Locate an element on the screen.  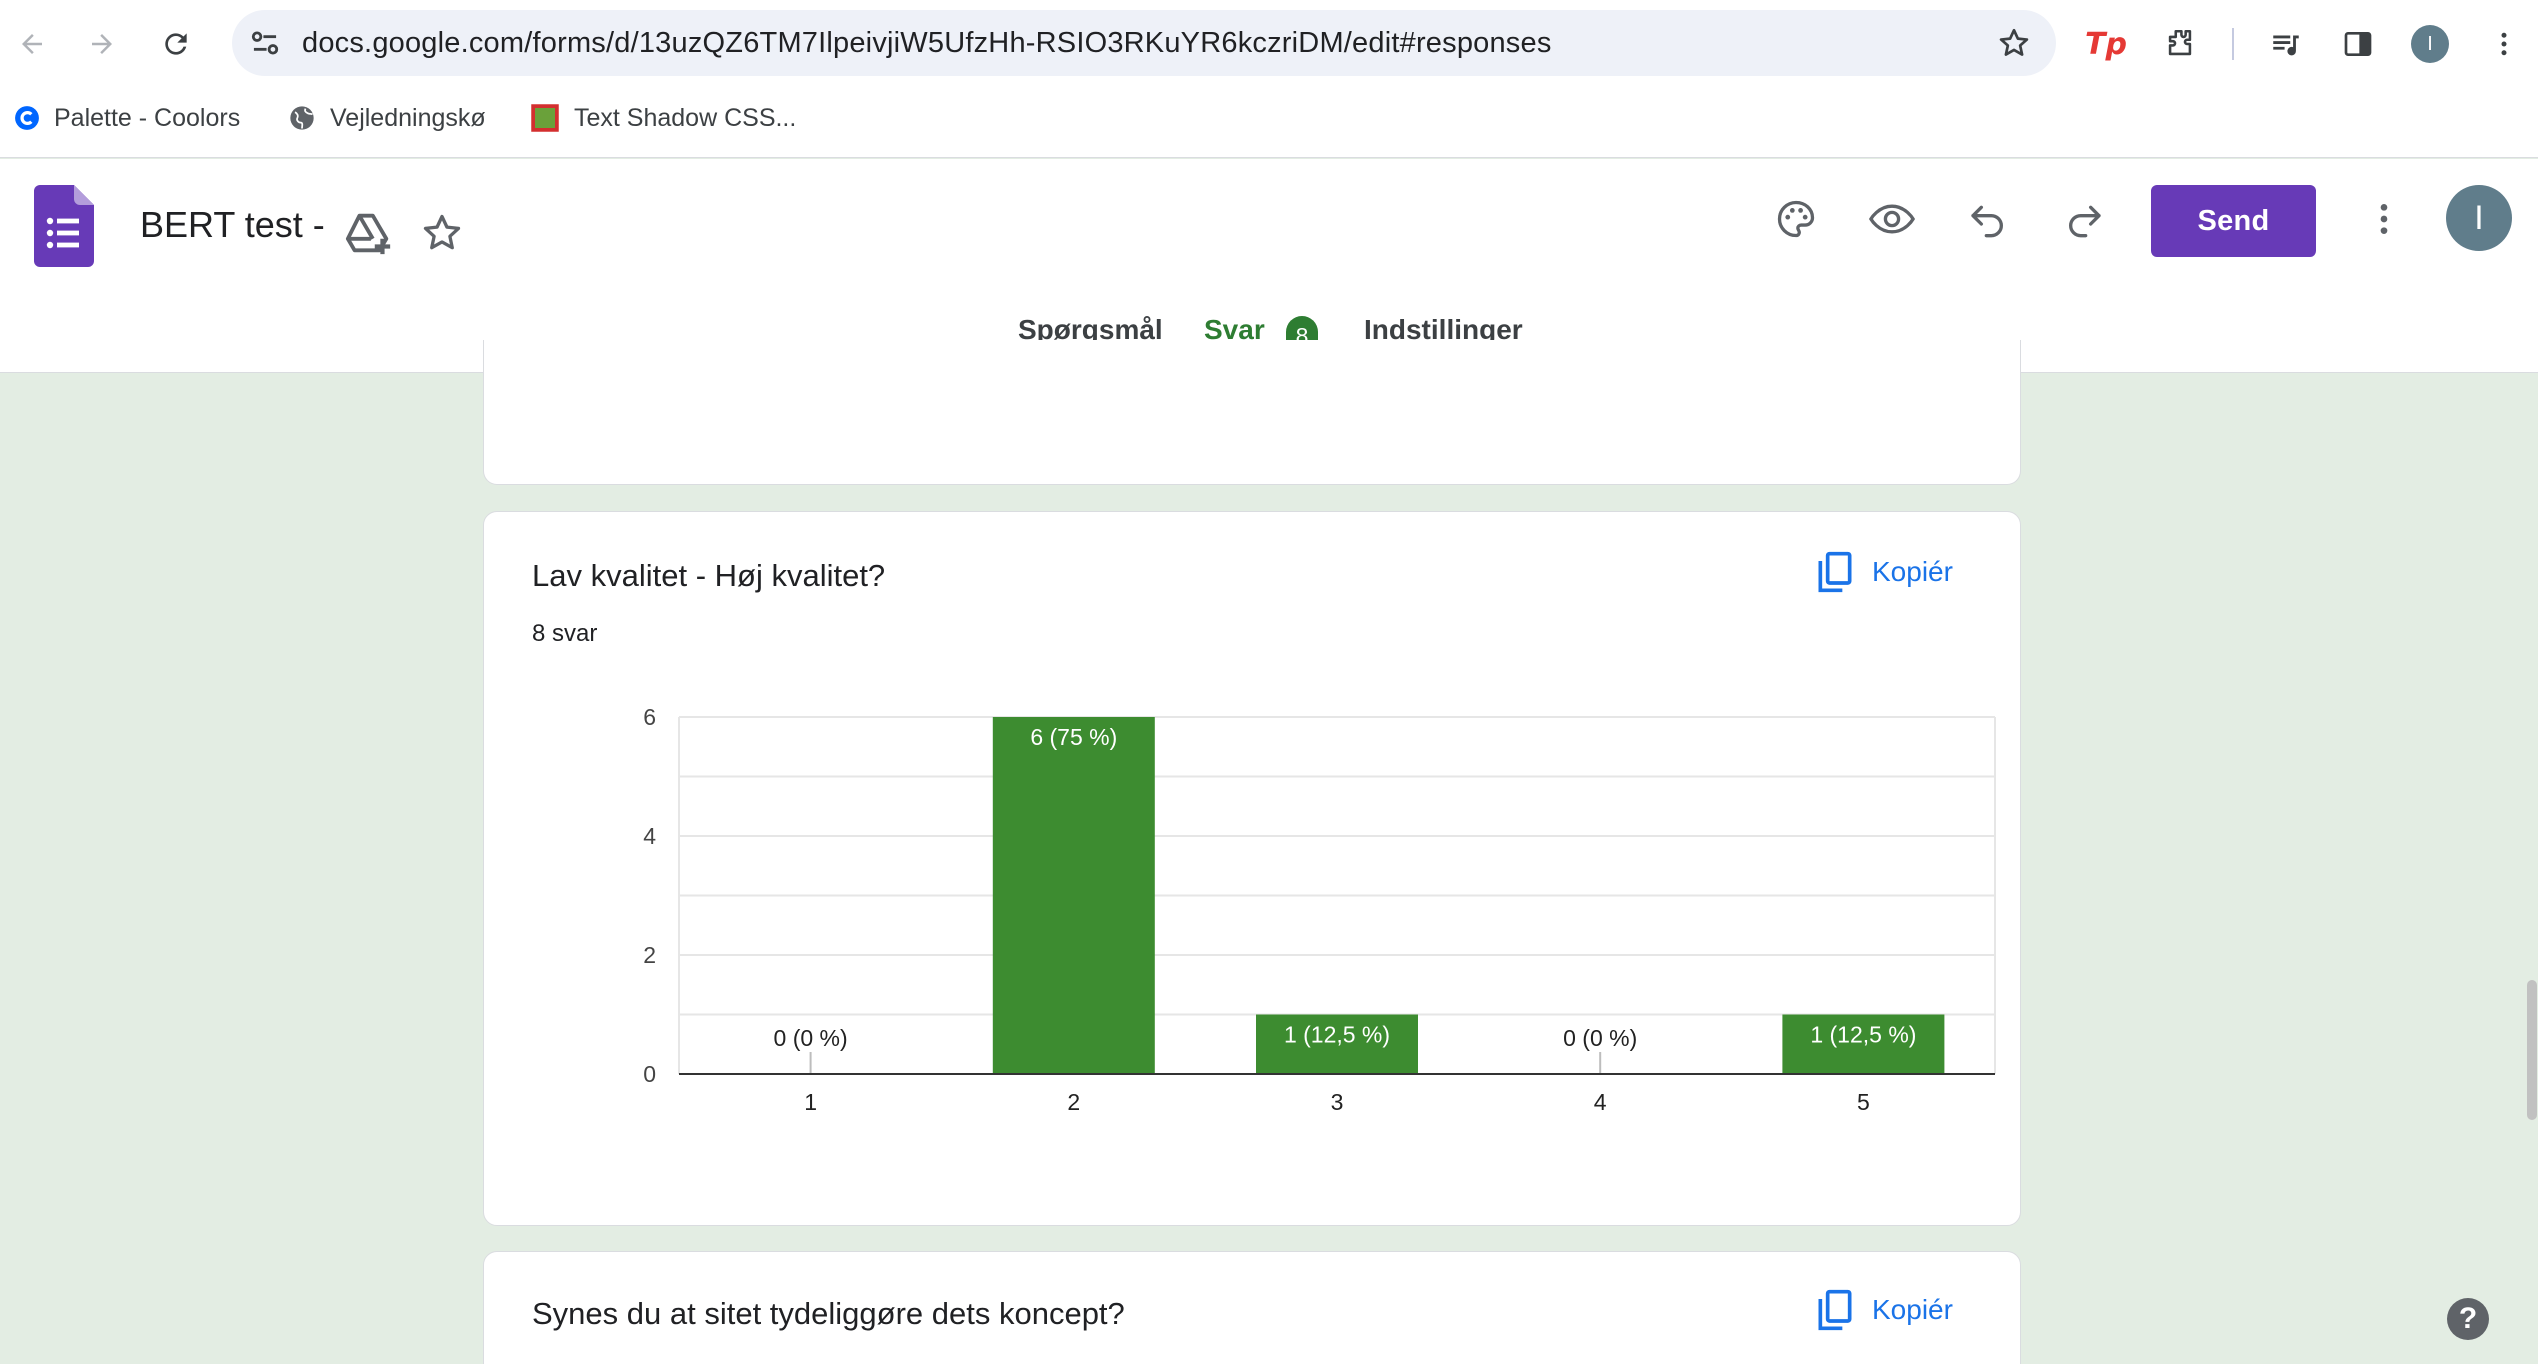
star-icon is located at coordinates (442, 233).